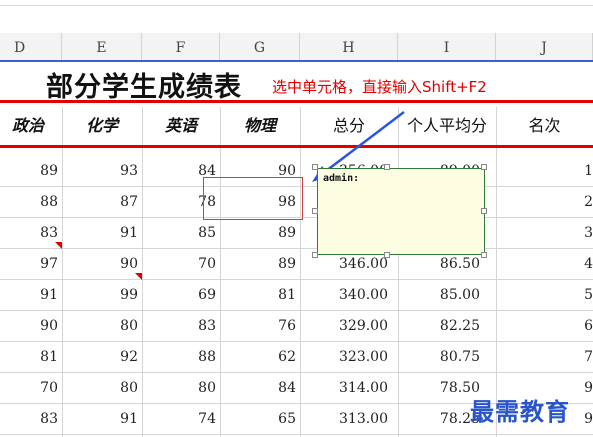  I want to click on header-physics: 物理, so click(260, 126).